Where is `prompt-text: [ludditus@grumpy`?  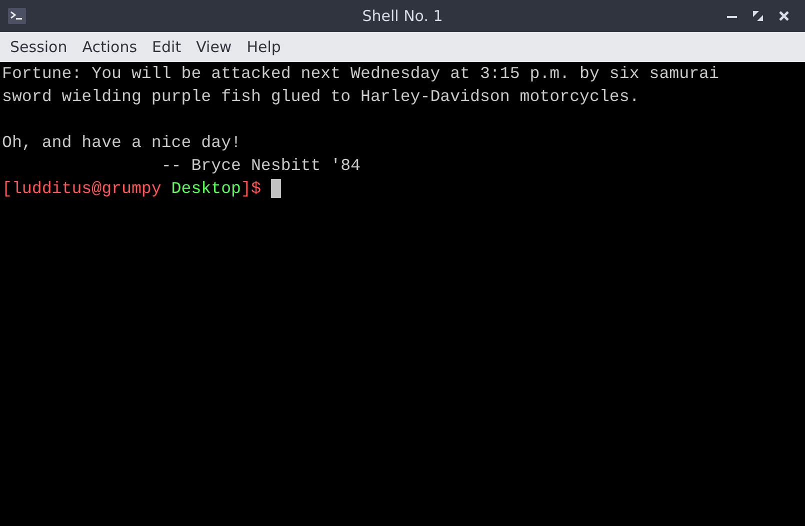 prompt-text: [ludditus@grumpy is located at coordinates (82, 189).